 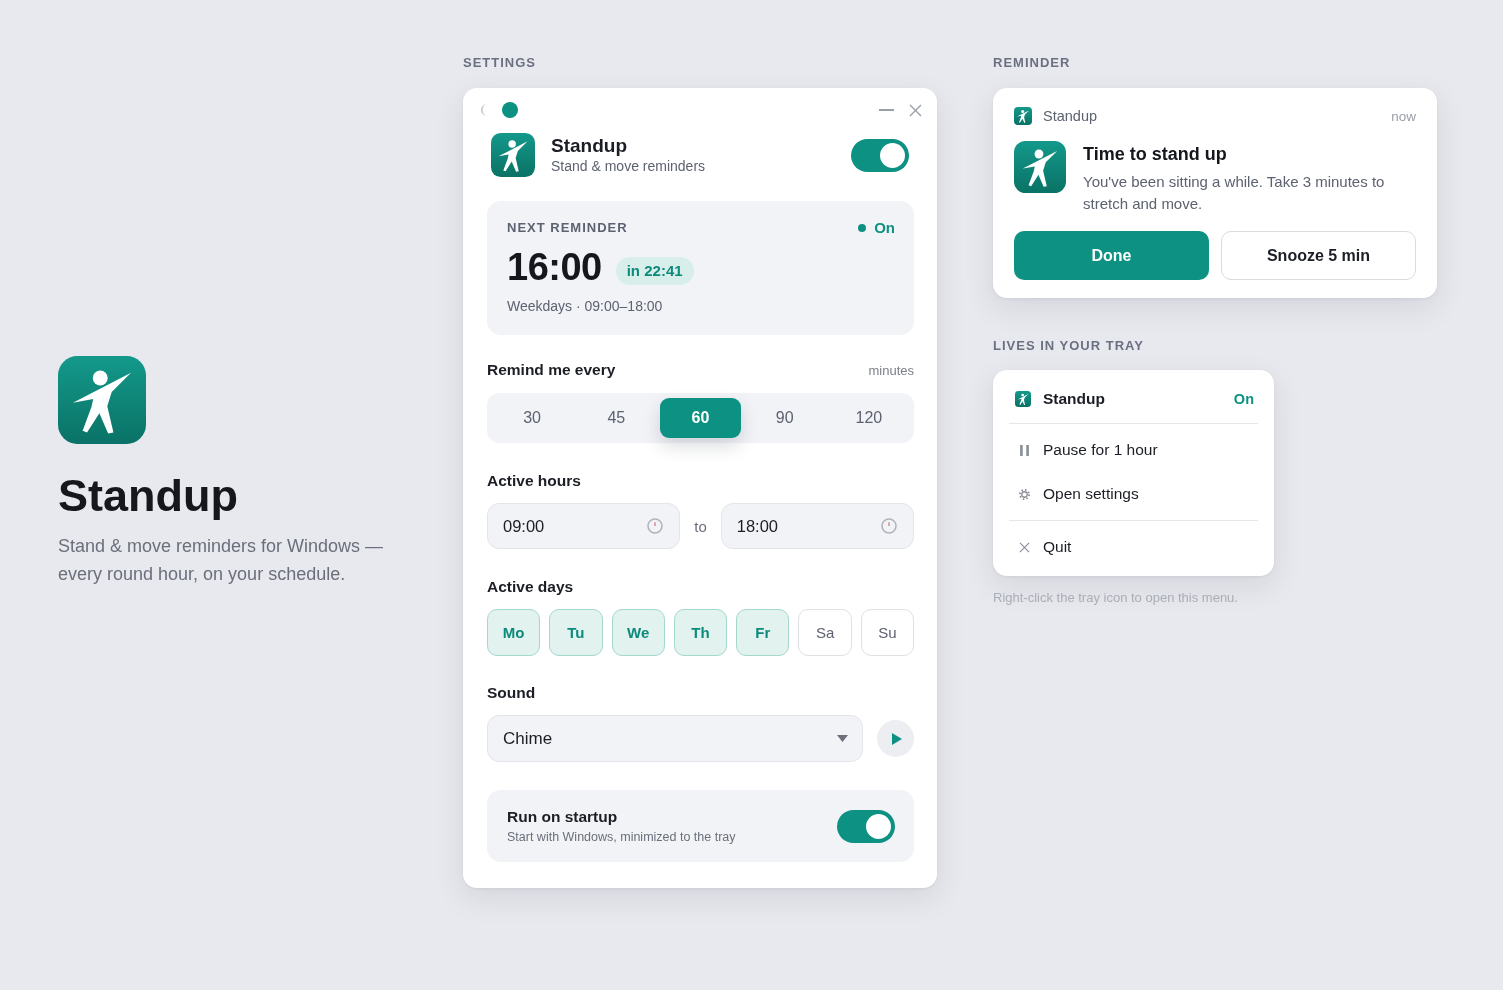 I want to click on startup-toggle, so click(x=866, y=826).